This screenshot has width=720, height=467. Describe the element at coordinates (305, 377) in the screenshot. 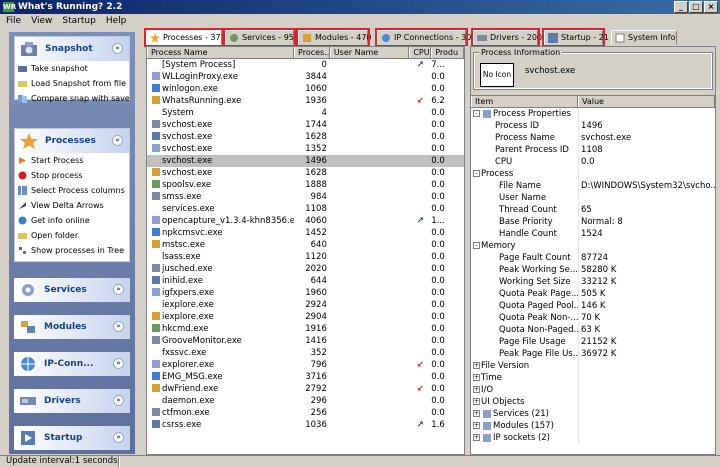

I see `table-row: EMG_MSG.exe 3716 0.0` at that location.